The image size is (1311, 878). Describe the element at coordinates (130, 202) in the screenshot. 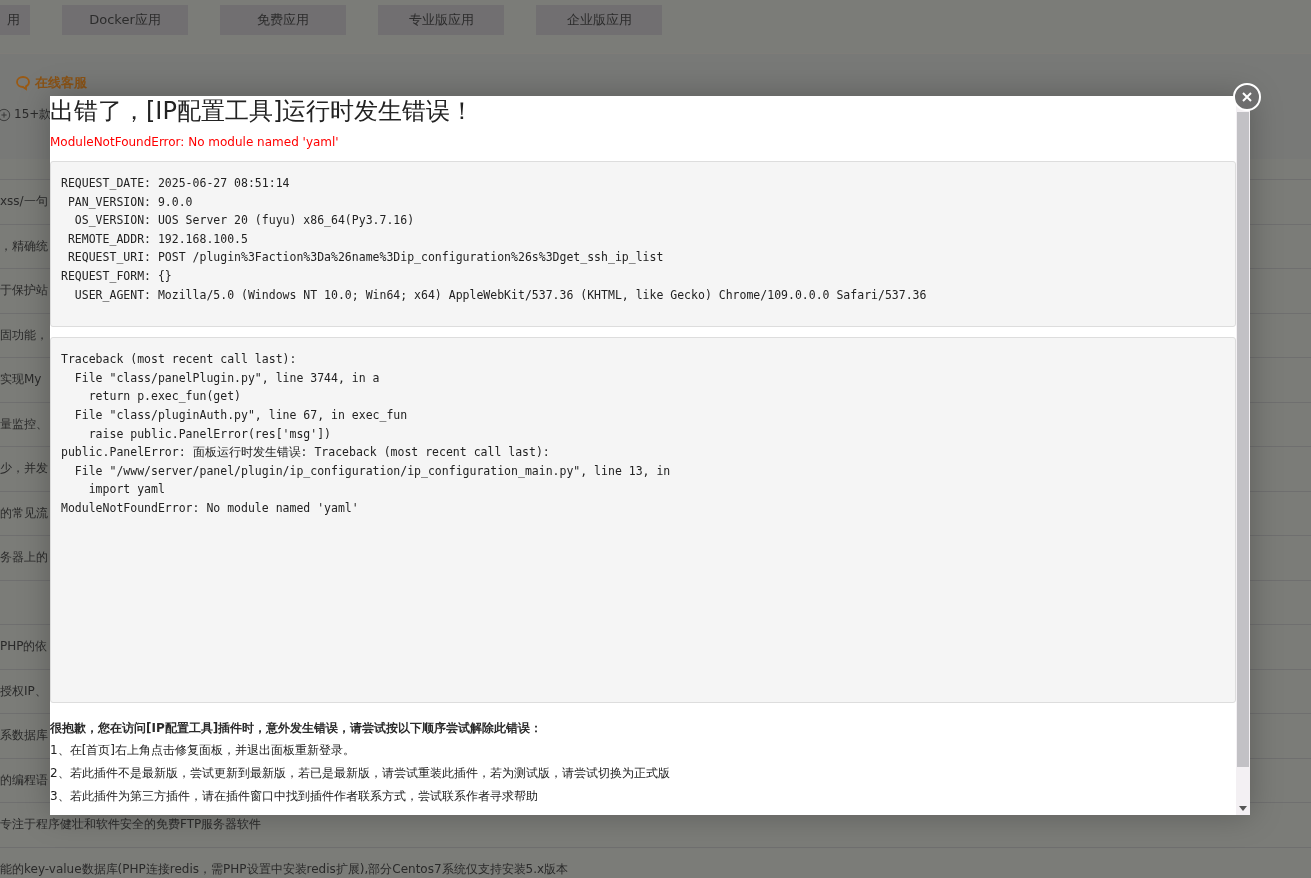

I see `code-line: PAN_VERSION: 9.0.0` at that location.